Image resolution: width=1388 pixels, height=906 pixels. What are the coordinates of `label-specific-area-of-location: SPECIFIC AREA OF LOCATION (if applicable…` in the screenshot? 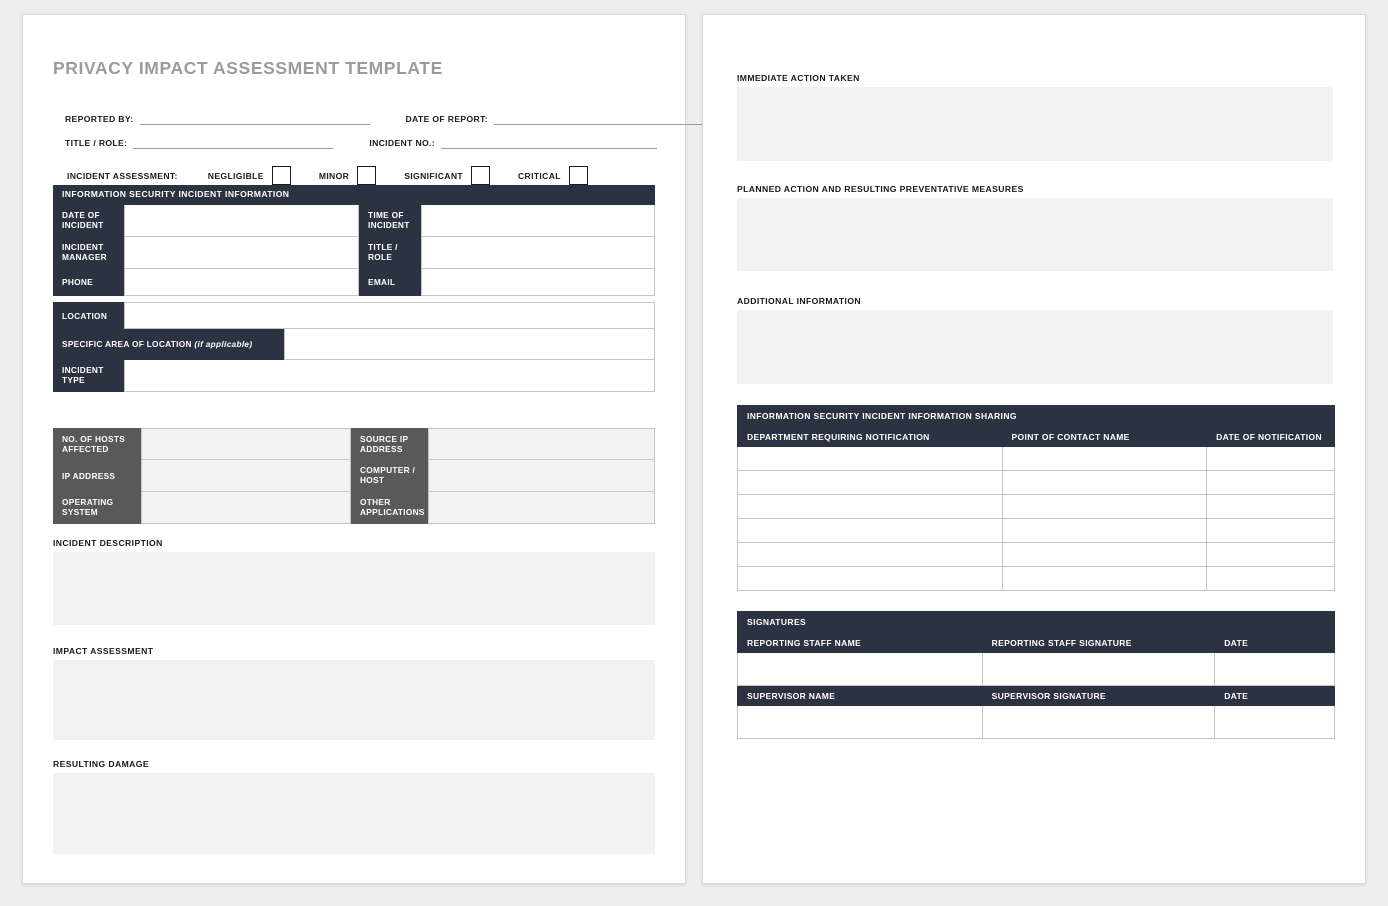 It's located at (168, 344).